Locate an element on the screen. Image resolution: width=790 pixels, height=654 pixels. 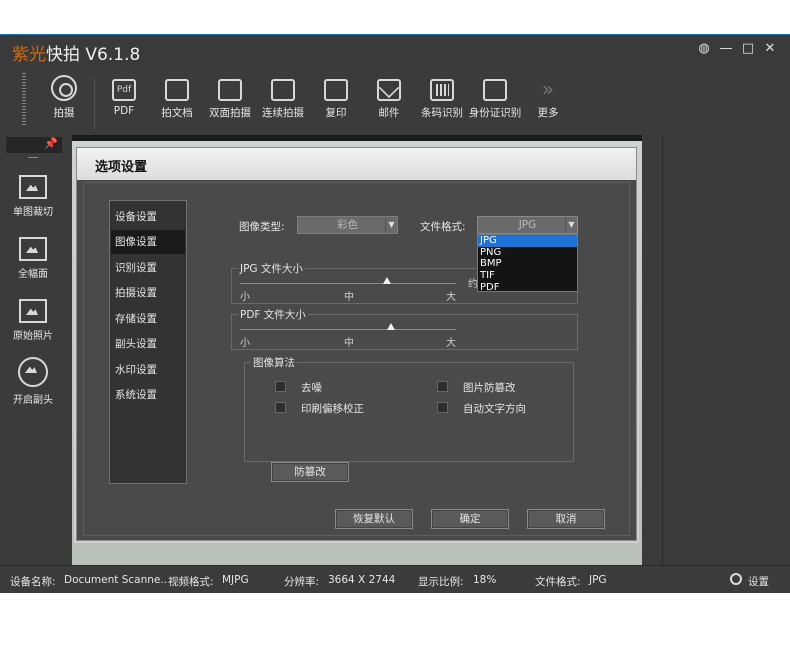
toolbar-grip is located at coordinates (24, 99).